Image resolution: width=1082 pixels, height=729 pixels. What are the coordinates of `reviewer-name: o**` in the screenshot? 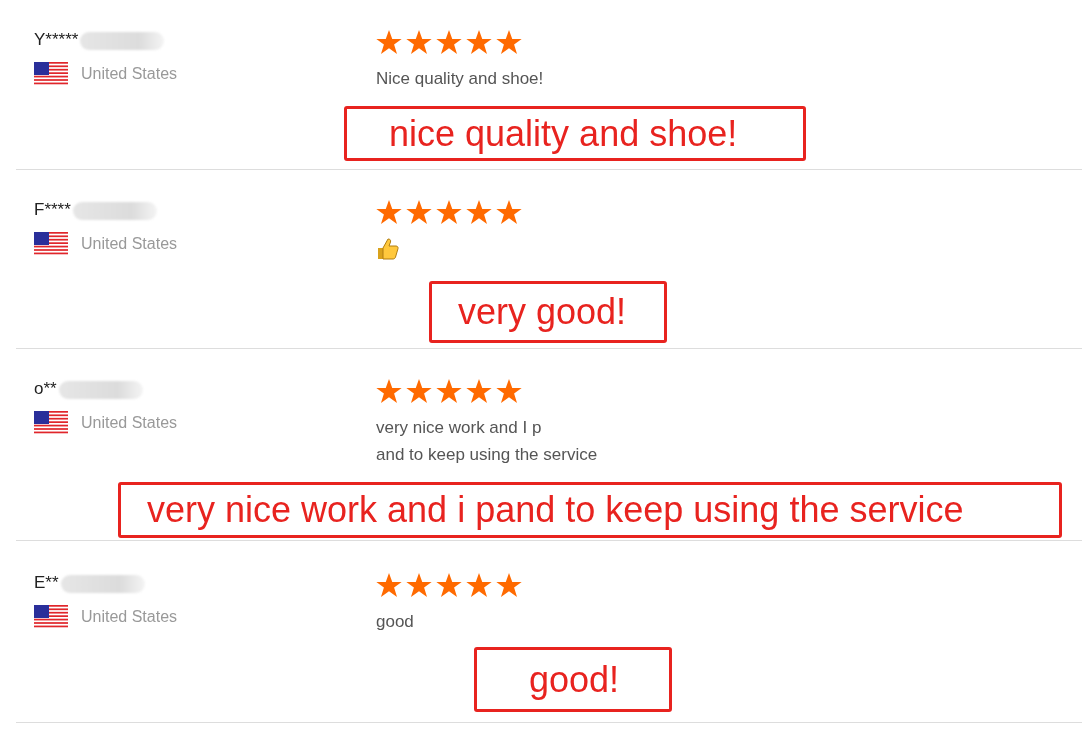 It's located at (45, 389).